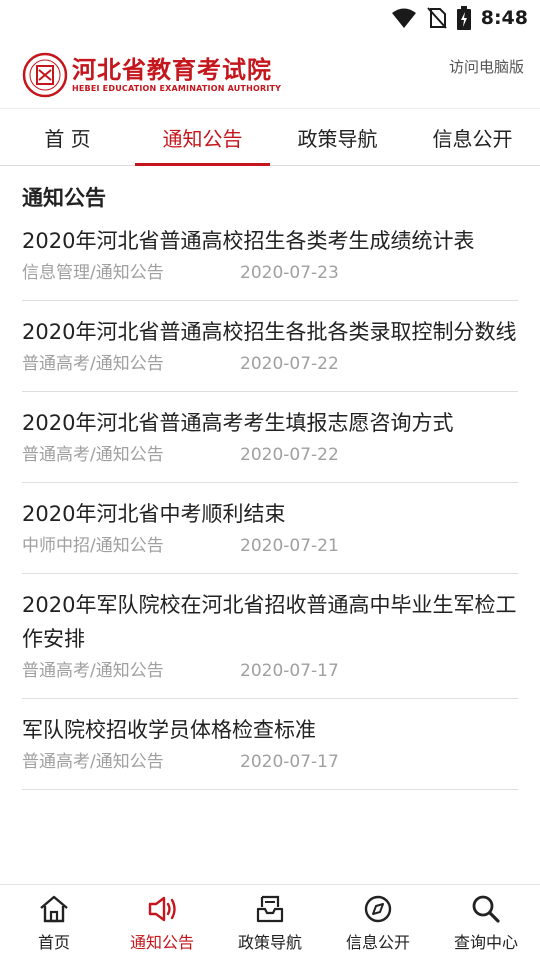 Image resolution: width=540 pixels, height=960 pixels. Describe the element at coordinates (403, 18) in the screenshot. I see `wifi-icon` at that location.